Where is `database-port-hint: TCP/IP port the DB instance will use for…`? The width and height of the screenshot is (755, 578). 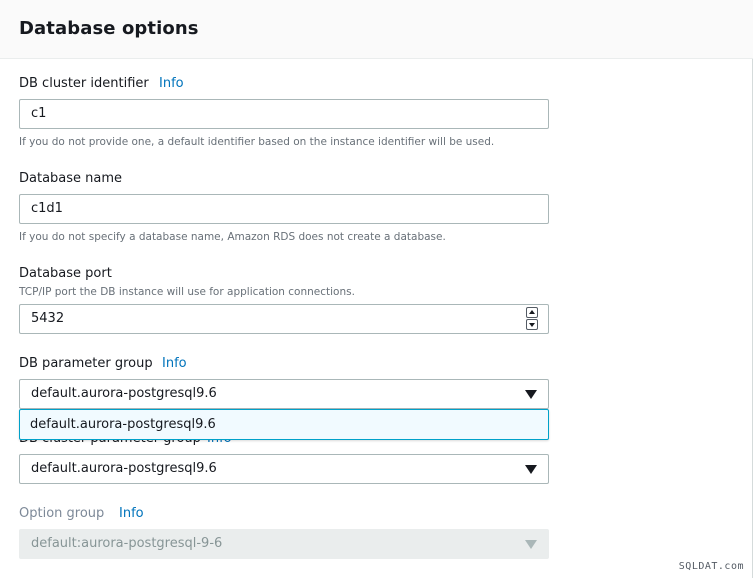
database-port-hint: TCP/IP port the DB instance will use for… is located at coordinates (187, 292).